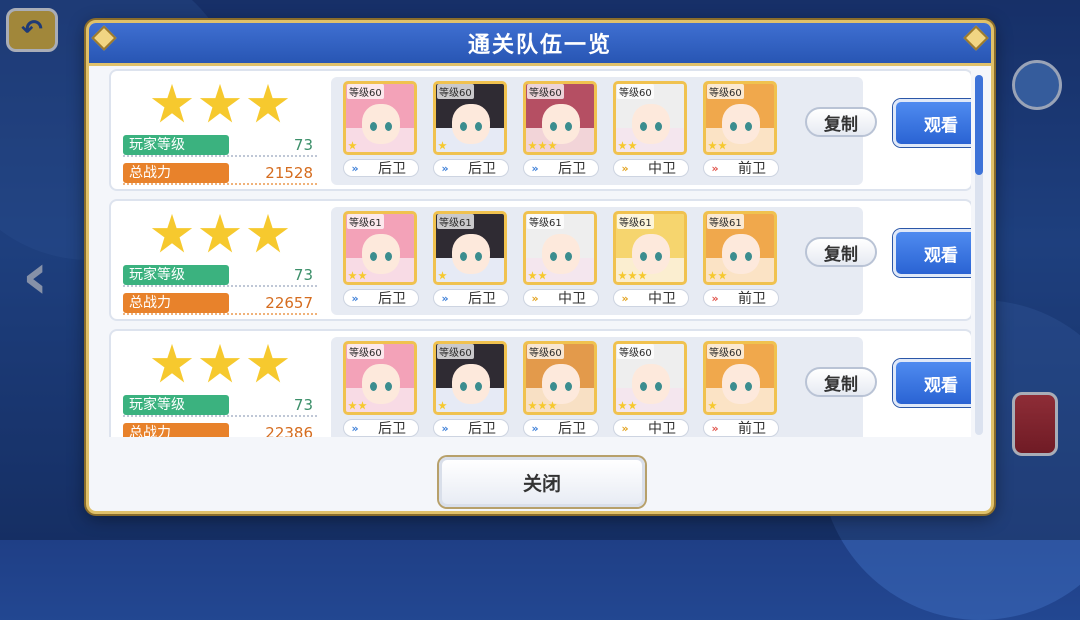  Describe the element at coordinates (979, 125) in the screenshot. I see `scroll-thumb` at that location.